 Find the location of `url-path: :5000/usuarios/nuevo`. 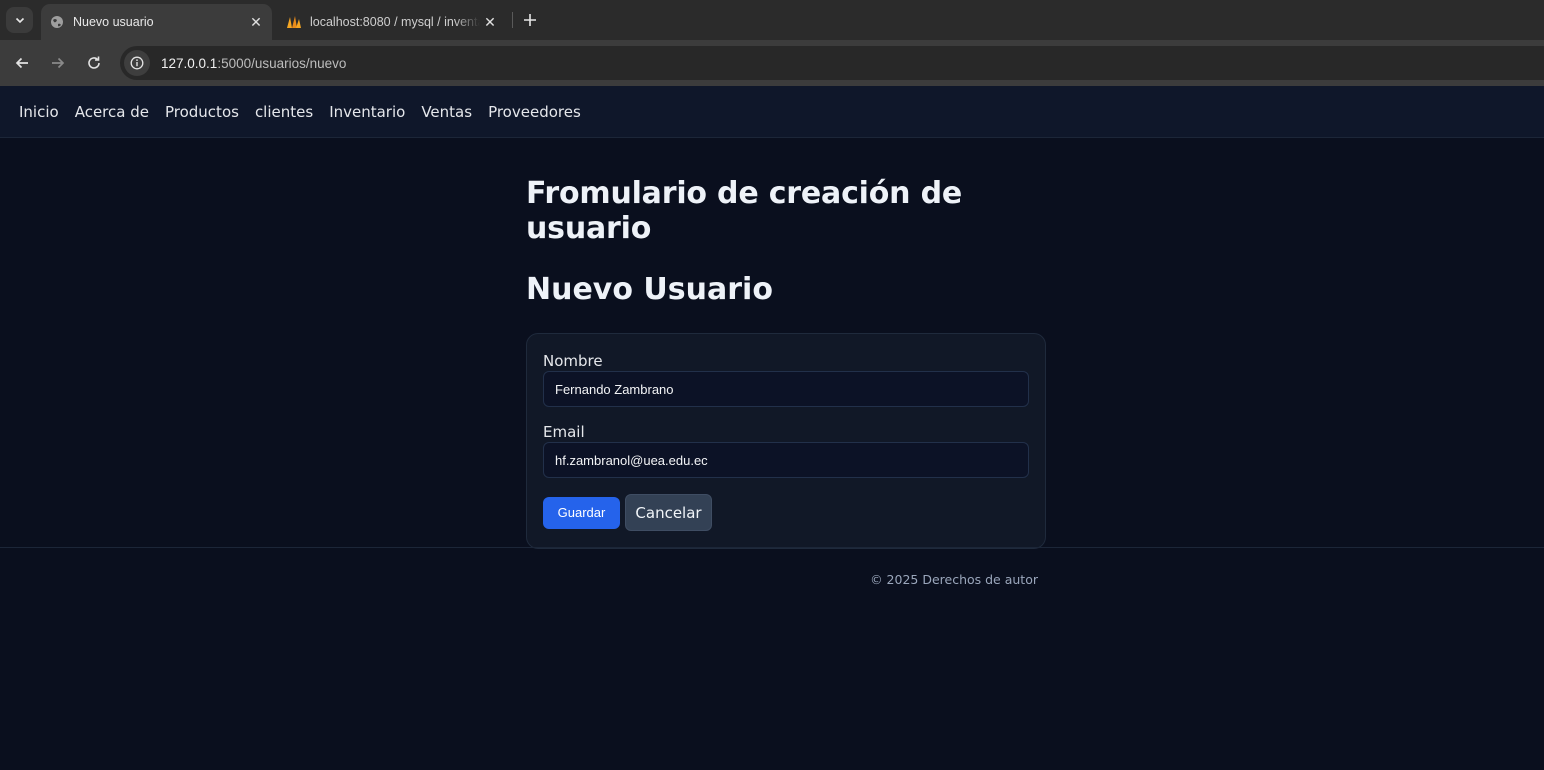

url-path: :5000/usuarios/nuevo is located at coordinates (282, 63).